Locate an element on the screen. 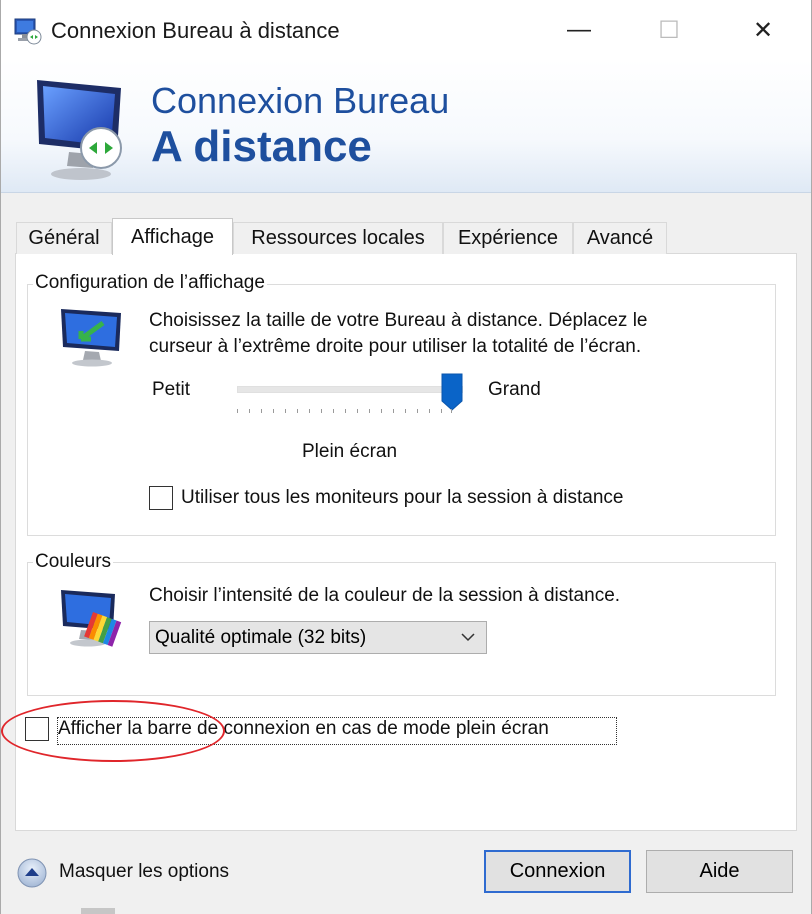  help-button-label: Aide is located at coordinates (719, 871).